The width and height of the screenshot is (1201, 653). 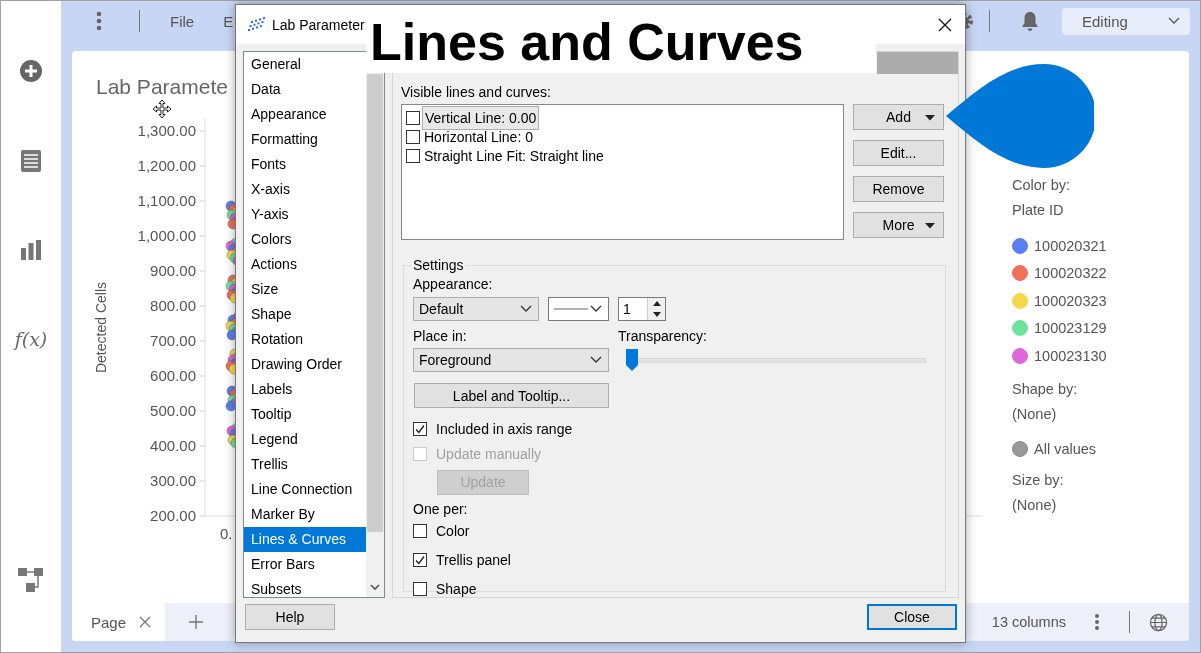 I want to click on legend-entry-label: 100020322, so click(x=1070, y=273).